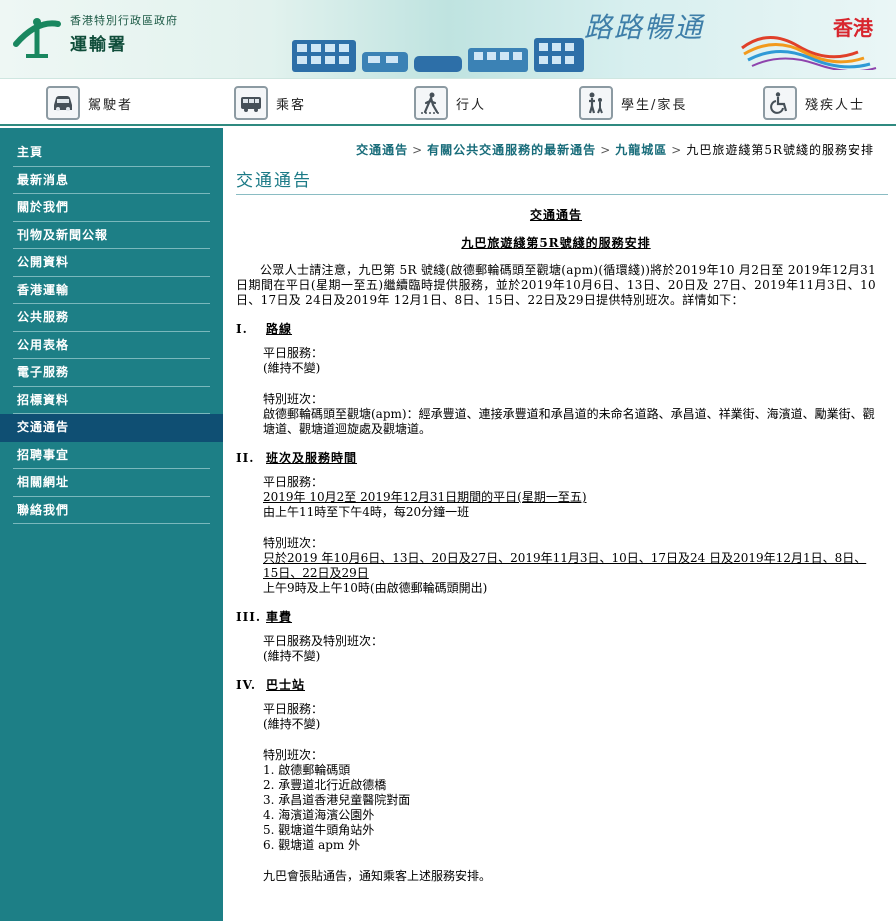 This screenshot has height=921, width=896. I want to click on audience-pedestrians: 行人, so click(450, 103).